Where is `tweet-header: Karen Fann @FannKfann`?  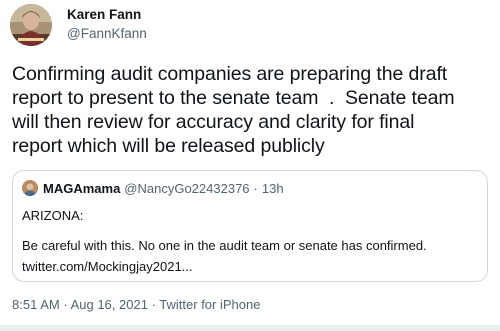 tweet-header: Karen Fann @FannKfann is located at coordinates (78, 25).